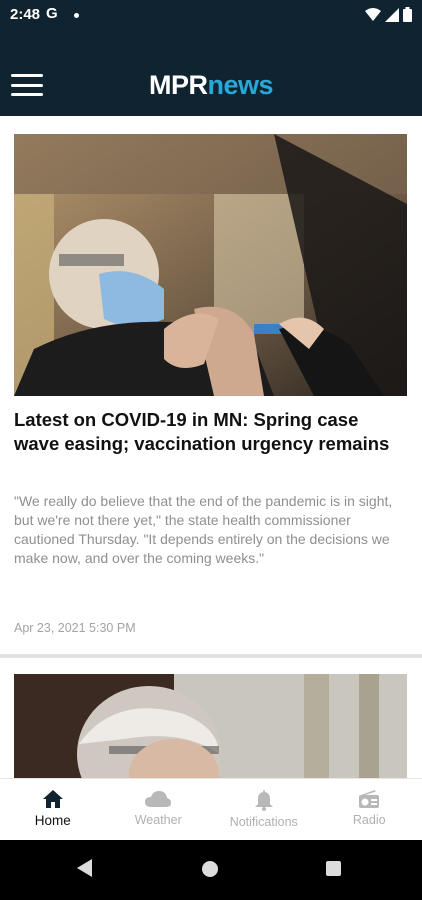 This screenshot has width=422, height=900. I want to click on article-card, so click(211, 718).